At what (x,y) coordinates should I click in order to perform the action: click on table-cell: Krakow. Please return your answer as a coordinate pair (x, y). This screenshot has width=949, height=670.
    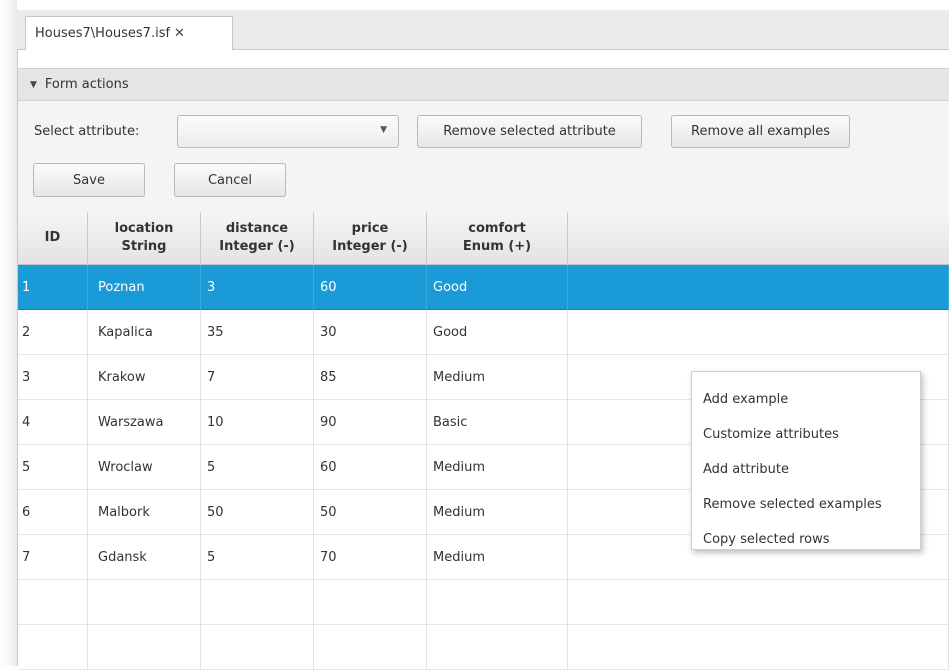
    Looking at the image, I should click on (144, 377).